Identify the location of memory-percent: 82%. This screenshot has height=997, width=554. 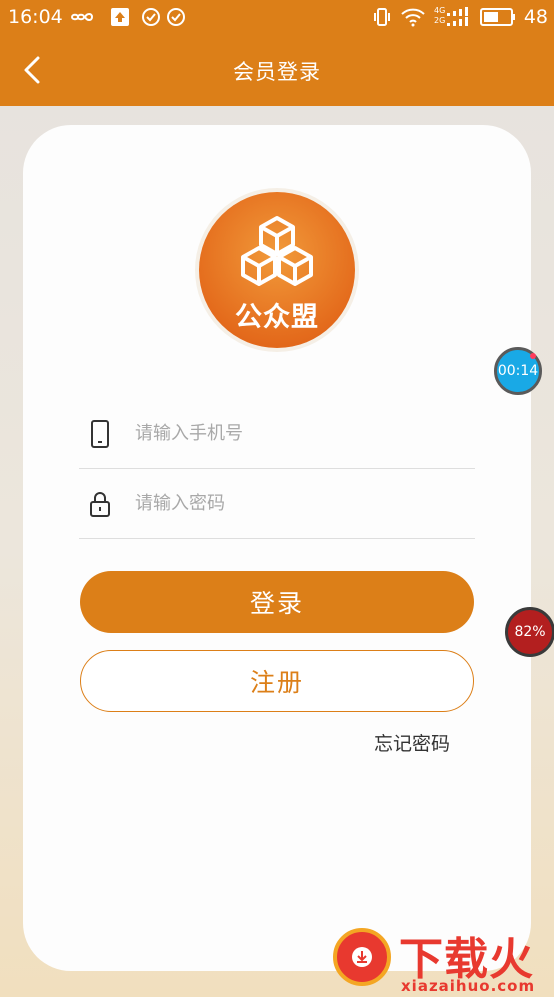
(530, 632).